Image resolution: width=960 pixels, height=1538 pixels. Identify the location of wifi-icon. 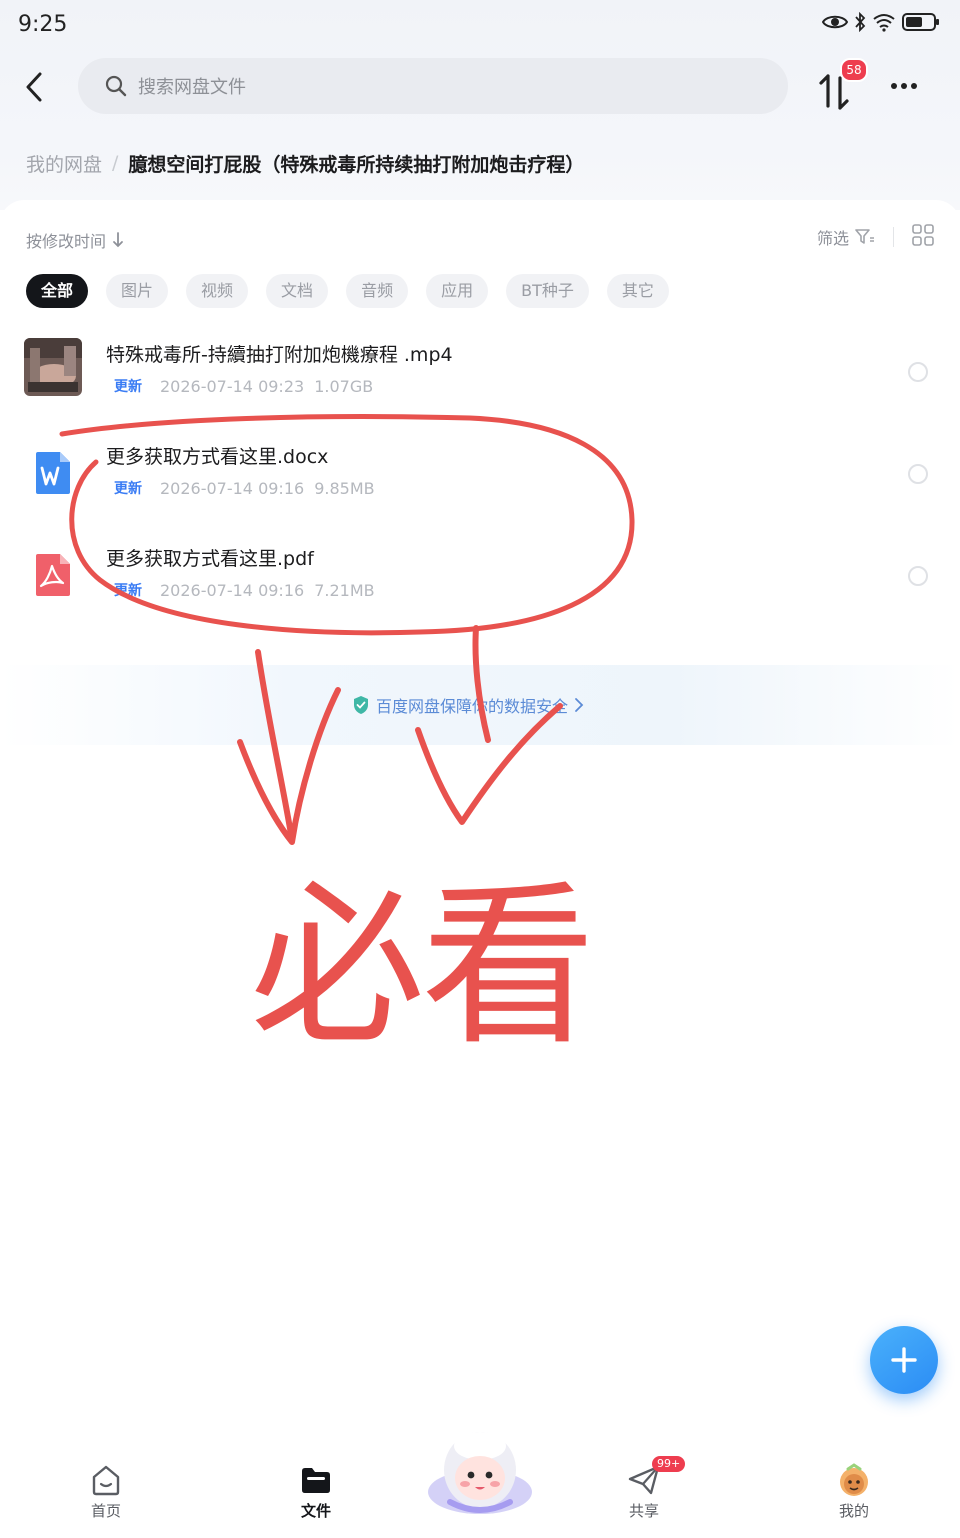
(884, 22).